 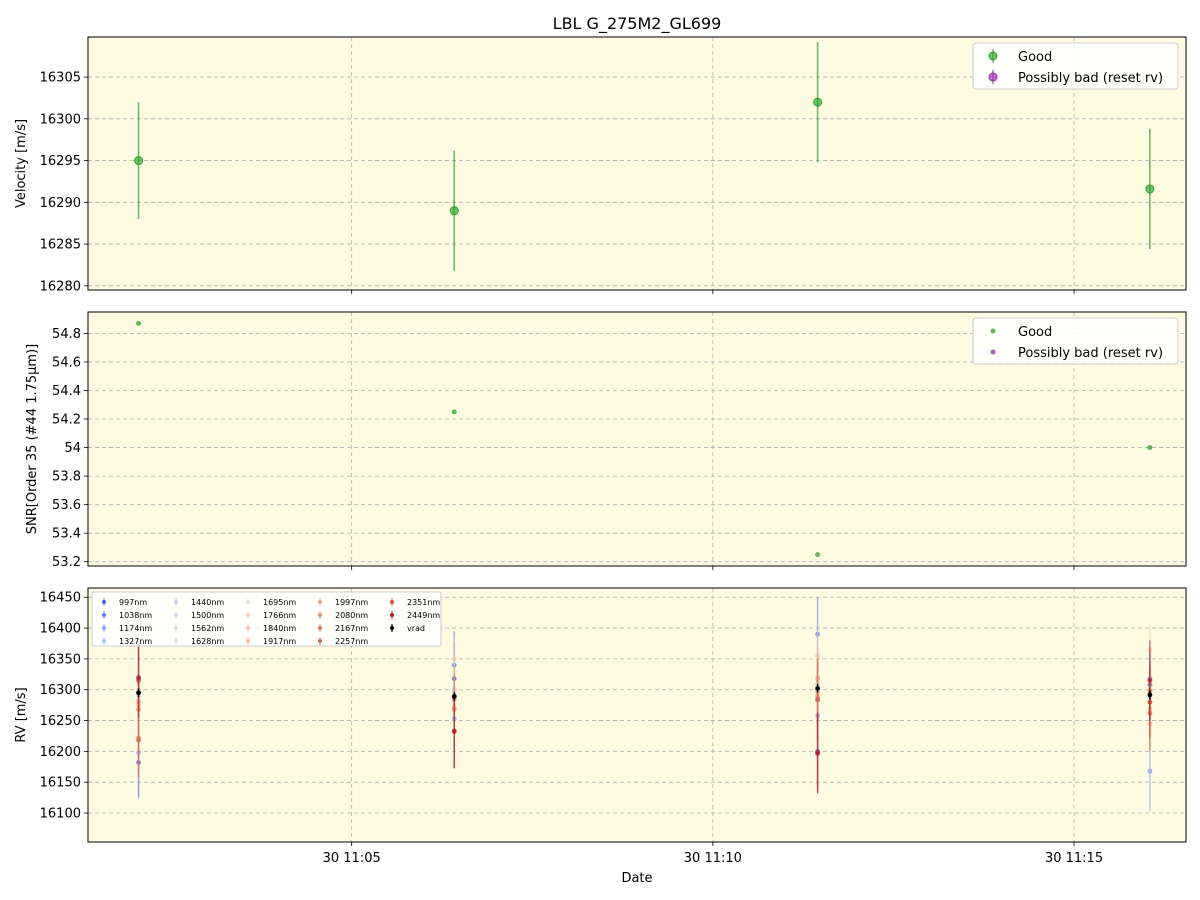 What do you see at coordinates (60, 245) in the screenshot?
I see `y-tick-label: 16285` at bounding box center [60, 245].